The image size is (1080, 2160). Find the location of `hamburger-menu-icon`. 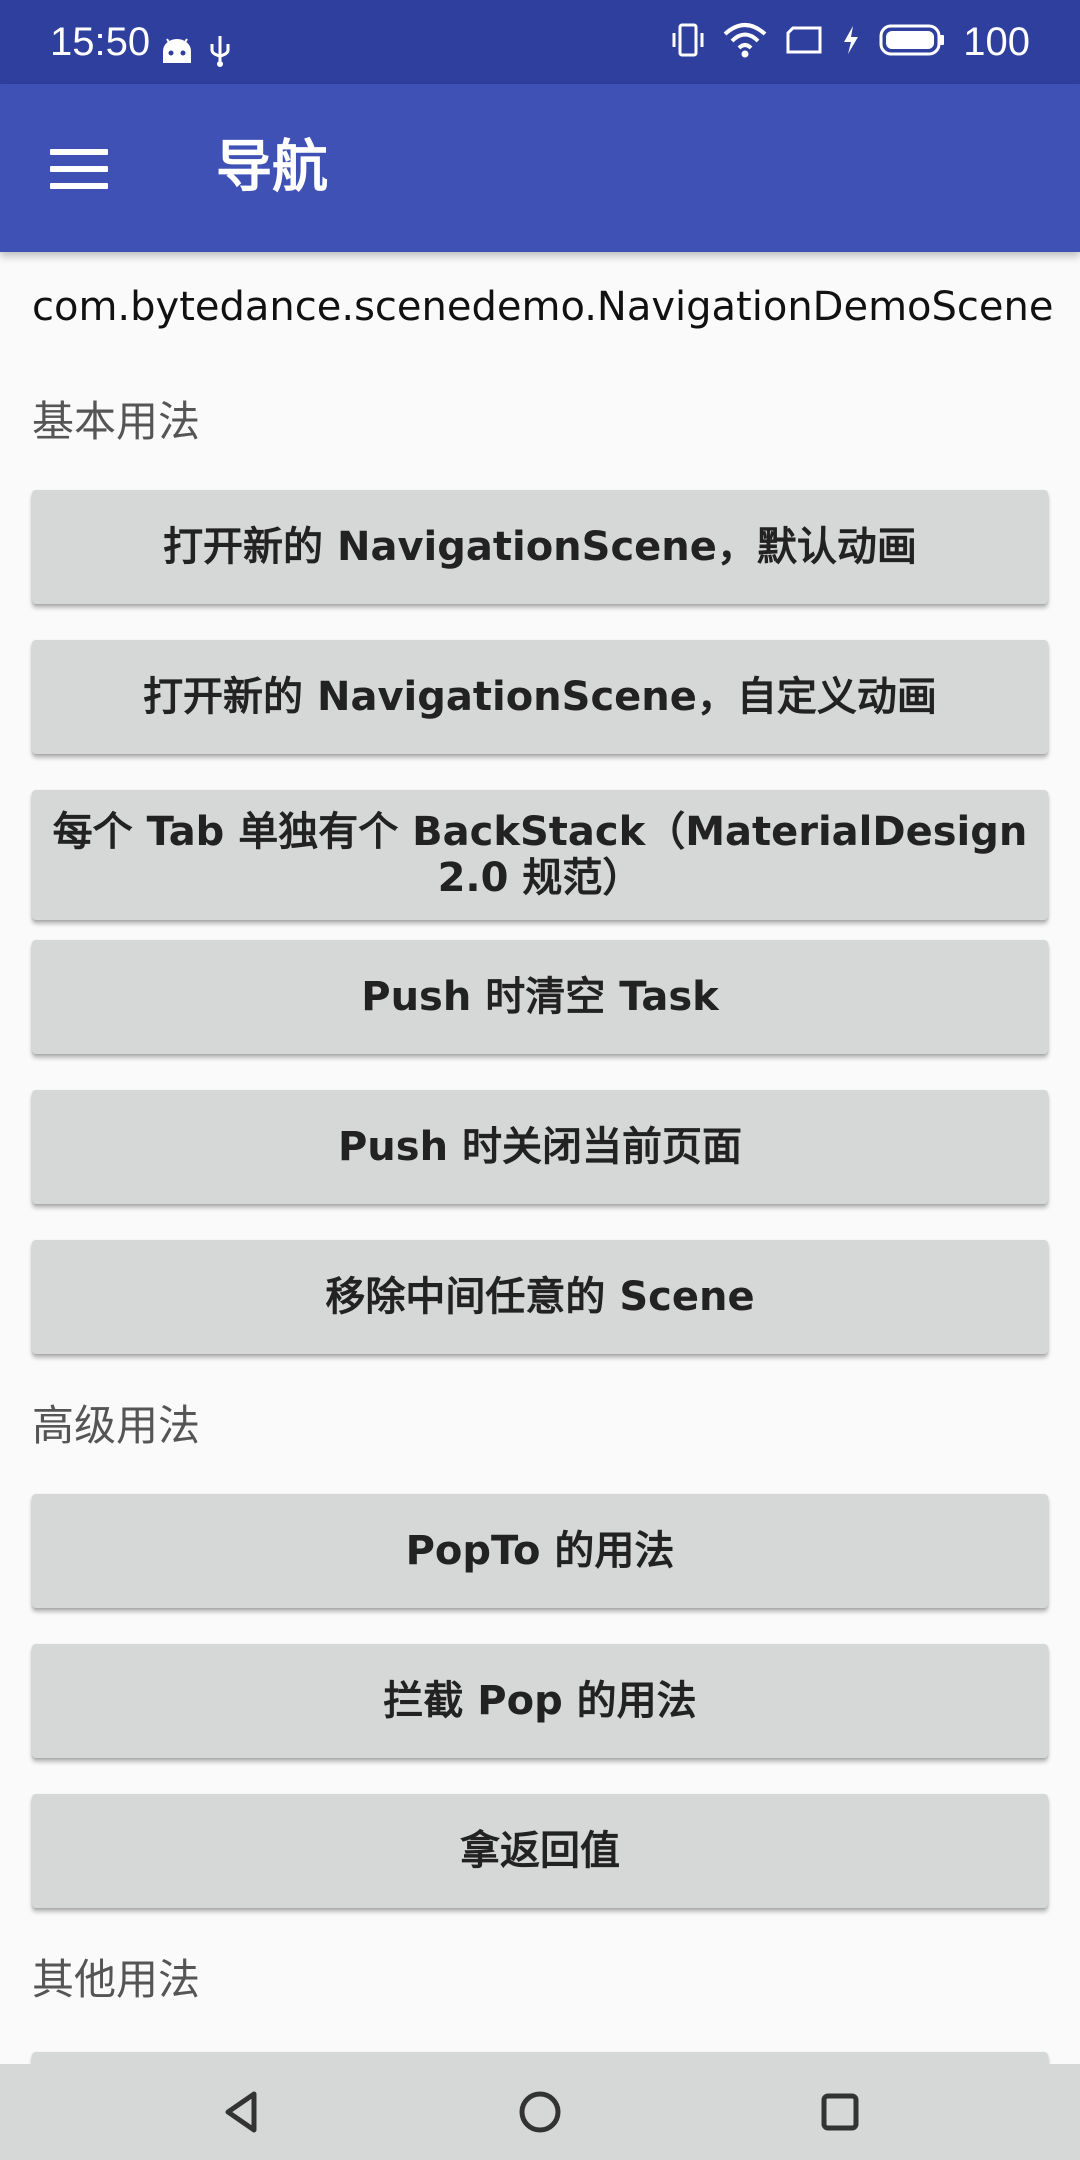

hamburger-menu-icon is located at coordinates (83, 169).